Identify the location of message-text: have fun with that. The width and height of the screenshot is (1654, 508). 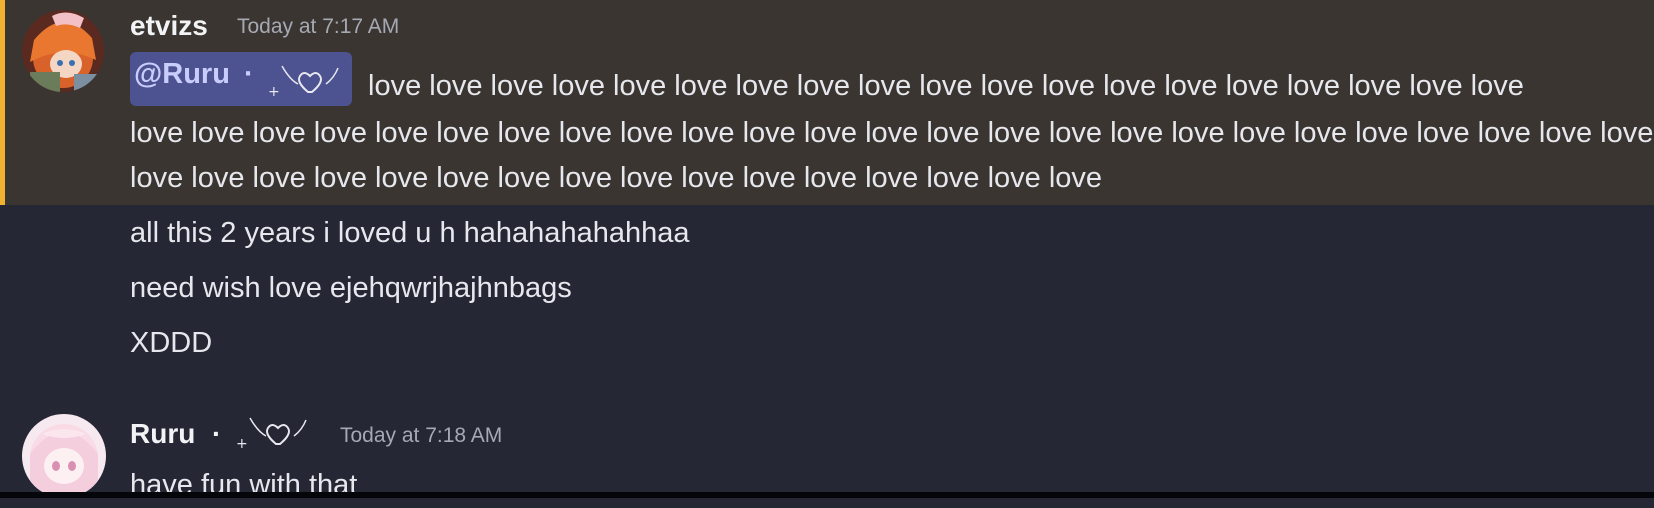
(244, 485).